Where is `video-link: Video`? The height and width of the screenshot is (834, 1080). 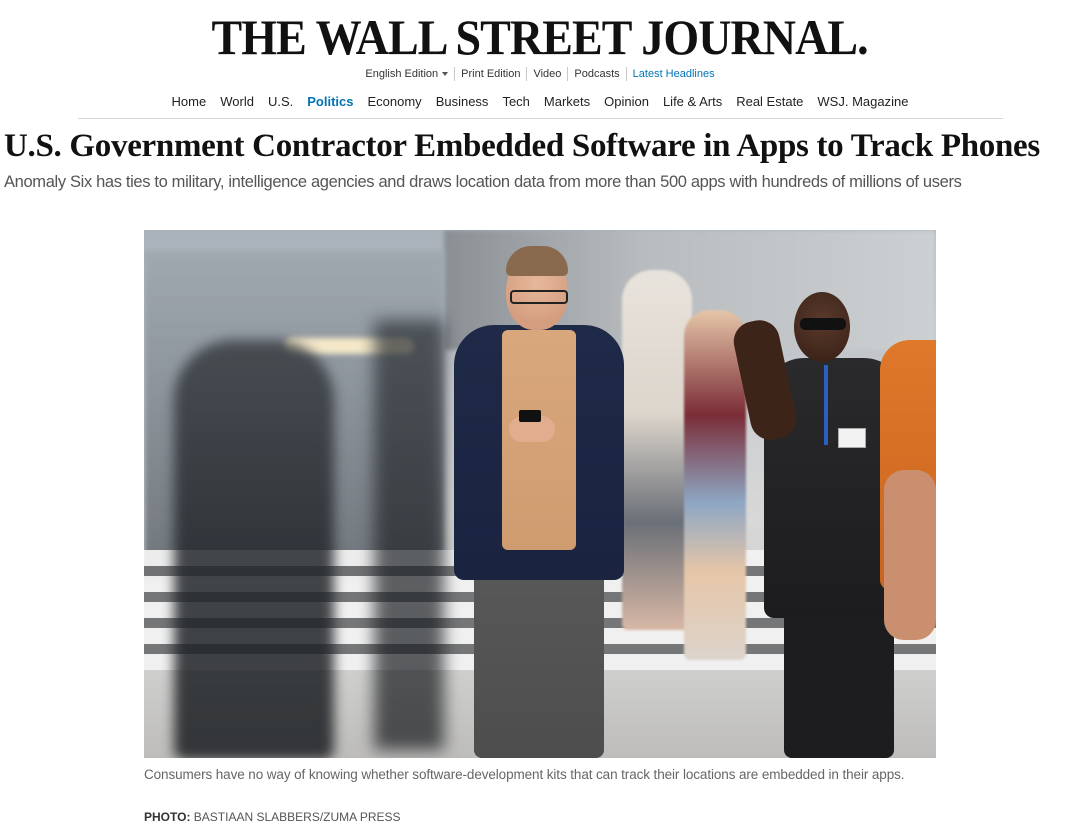
video-link: Video is located at coordinates (546, 74).